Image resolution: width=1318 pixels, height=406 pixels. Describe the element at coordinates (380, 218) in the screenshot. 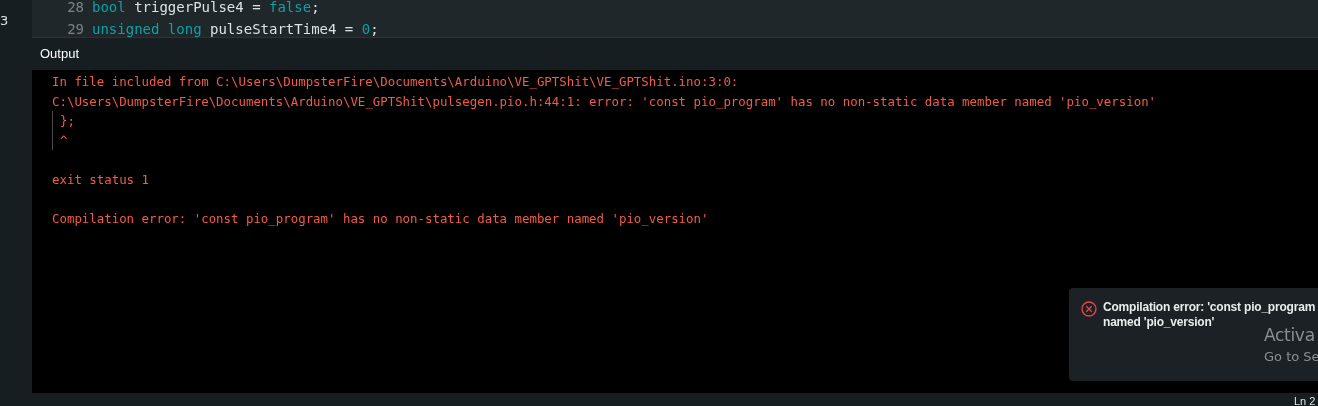

I see `output-line: Compilation error: 'const pio_program' has no non-static data member named 'pio_version'` at that location.